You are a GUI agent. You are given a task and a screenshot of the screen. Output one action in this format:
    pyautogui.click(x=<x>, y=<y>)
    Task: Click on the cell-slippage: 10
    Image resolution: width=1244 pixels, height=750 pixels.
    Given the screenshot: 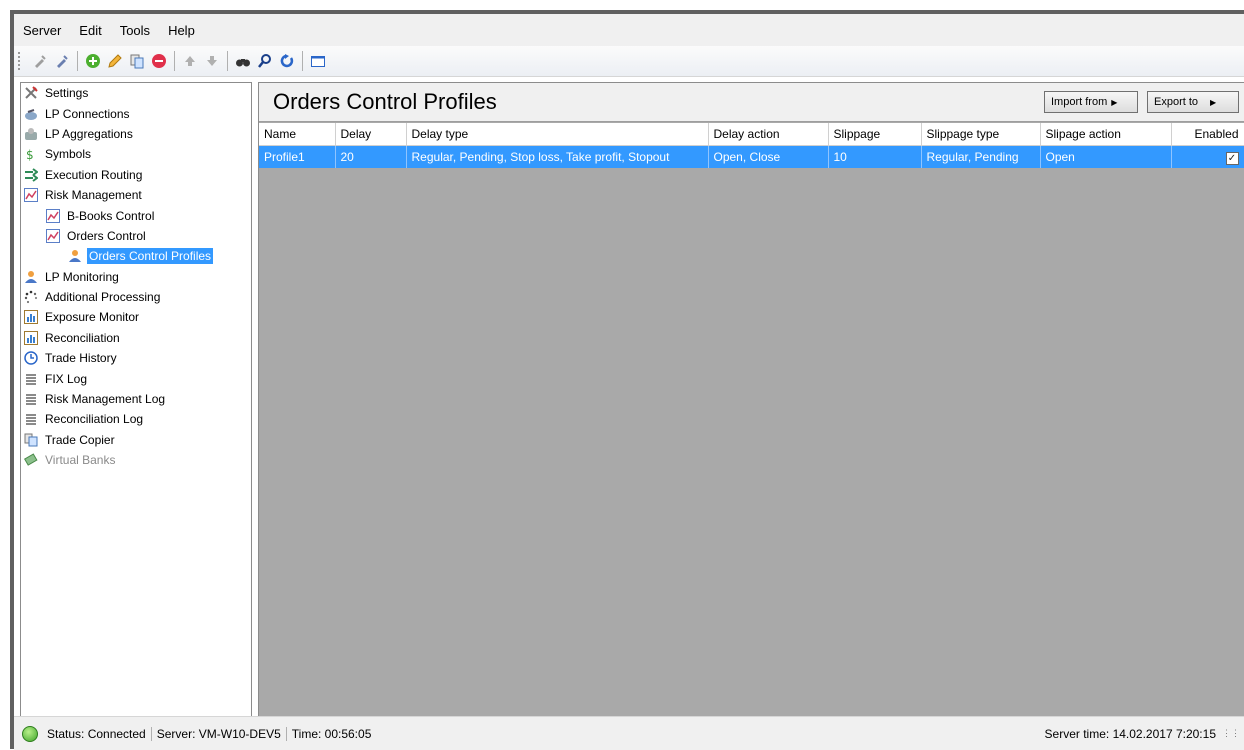 What is the action you would take?
    pyautogui.click(x=875, y=156)
    